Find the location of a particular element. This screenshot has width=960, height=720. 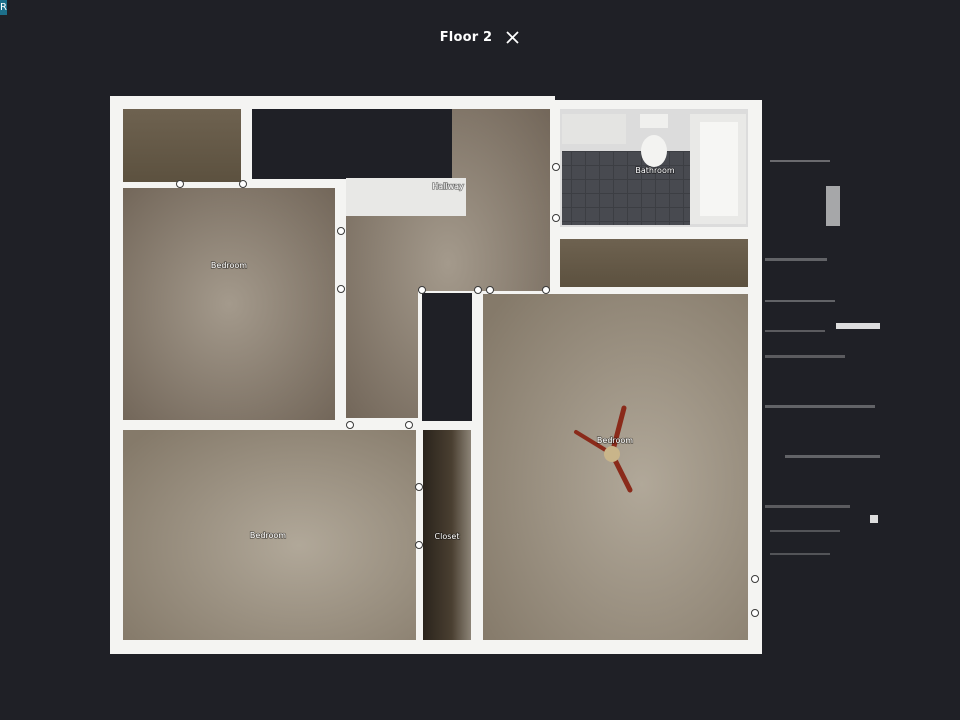

void-middle is located at coordinates (447, 357).